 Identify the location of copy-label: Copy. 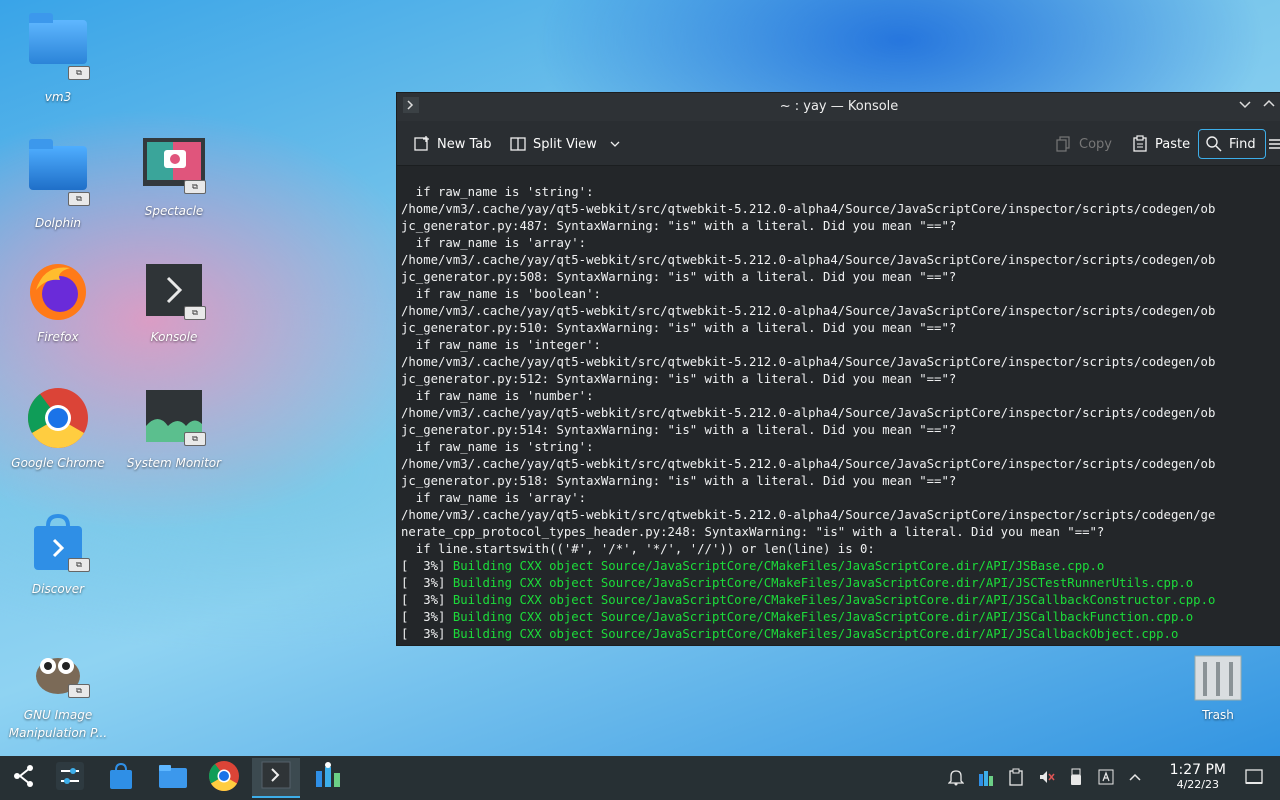
(1095, 144).